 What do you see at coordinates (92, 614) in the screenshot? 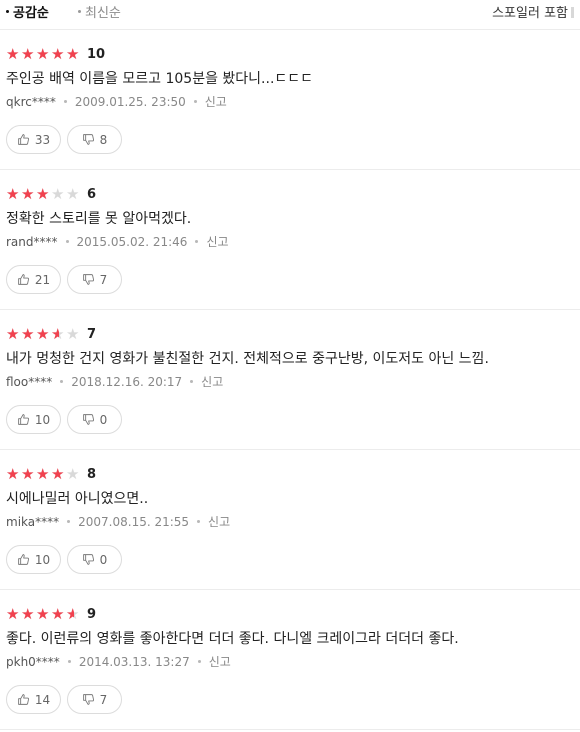
I see `rating-score: 9` at bounding box center [92, 614].